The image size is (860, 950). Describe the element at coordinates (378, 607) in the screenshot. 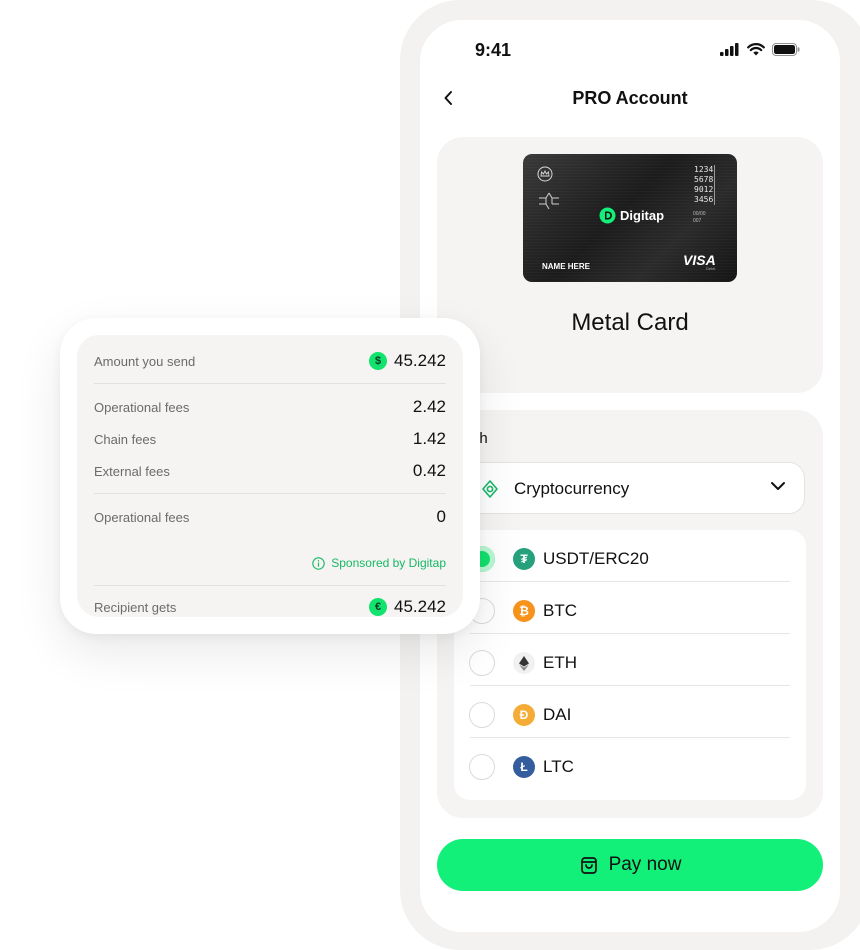

I see `euro-coin-icon: €` at that location.